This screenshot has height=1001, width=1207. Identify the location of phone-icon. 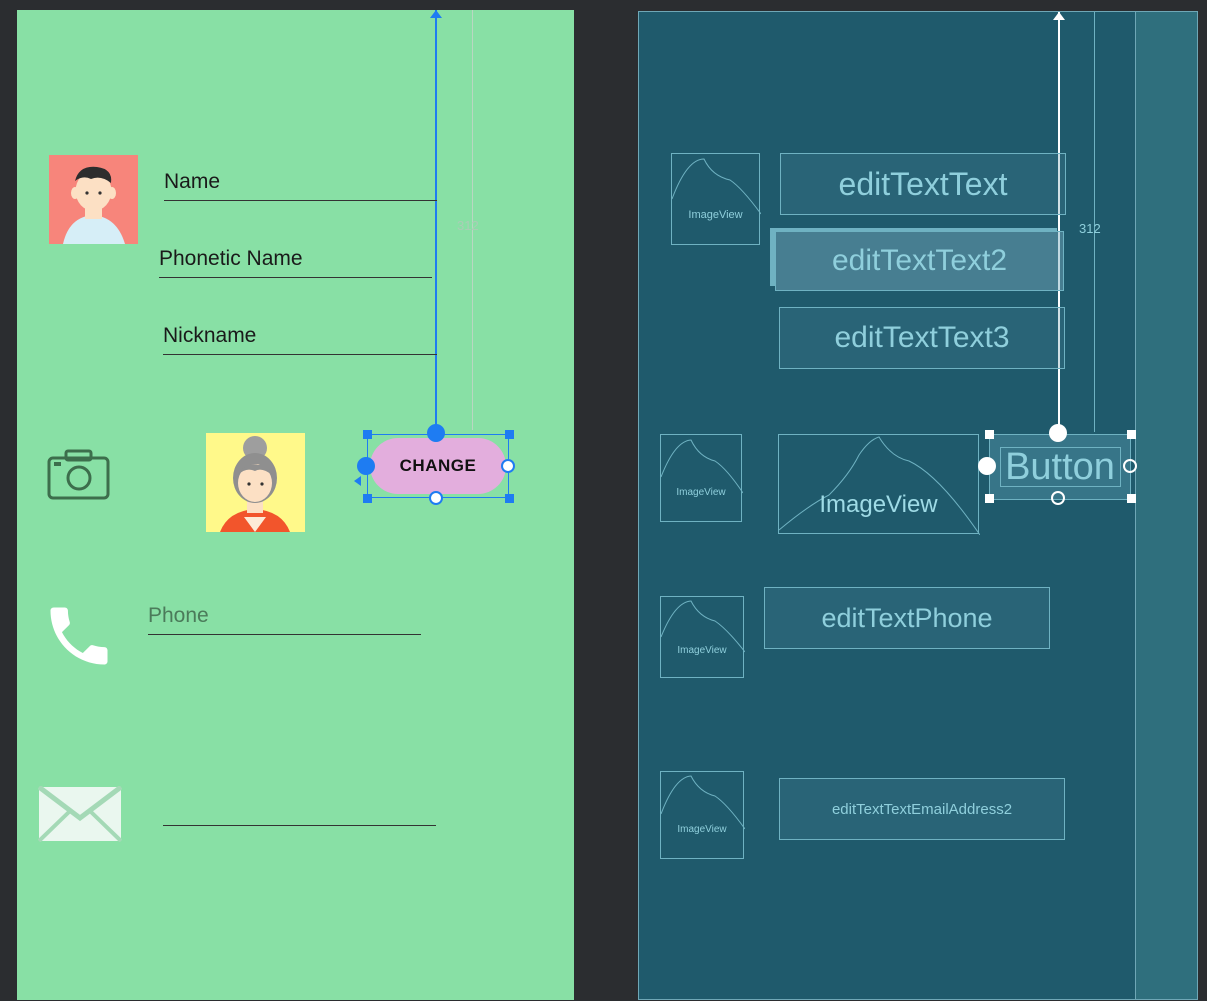
(79, 636).